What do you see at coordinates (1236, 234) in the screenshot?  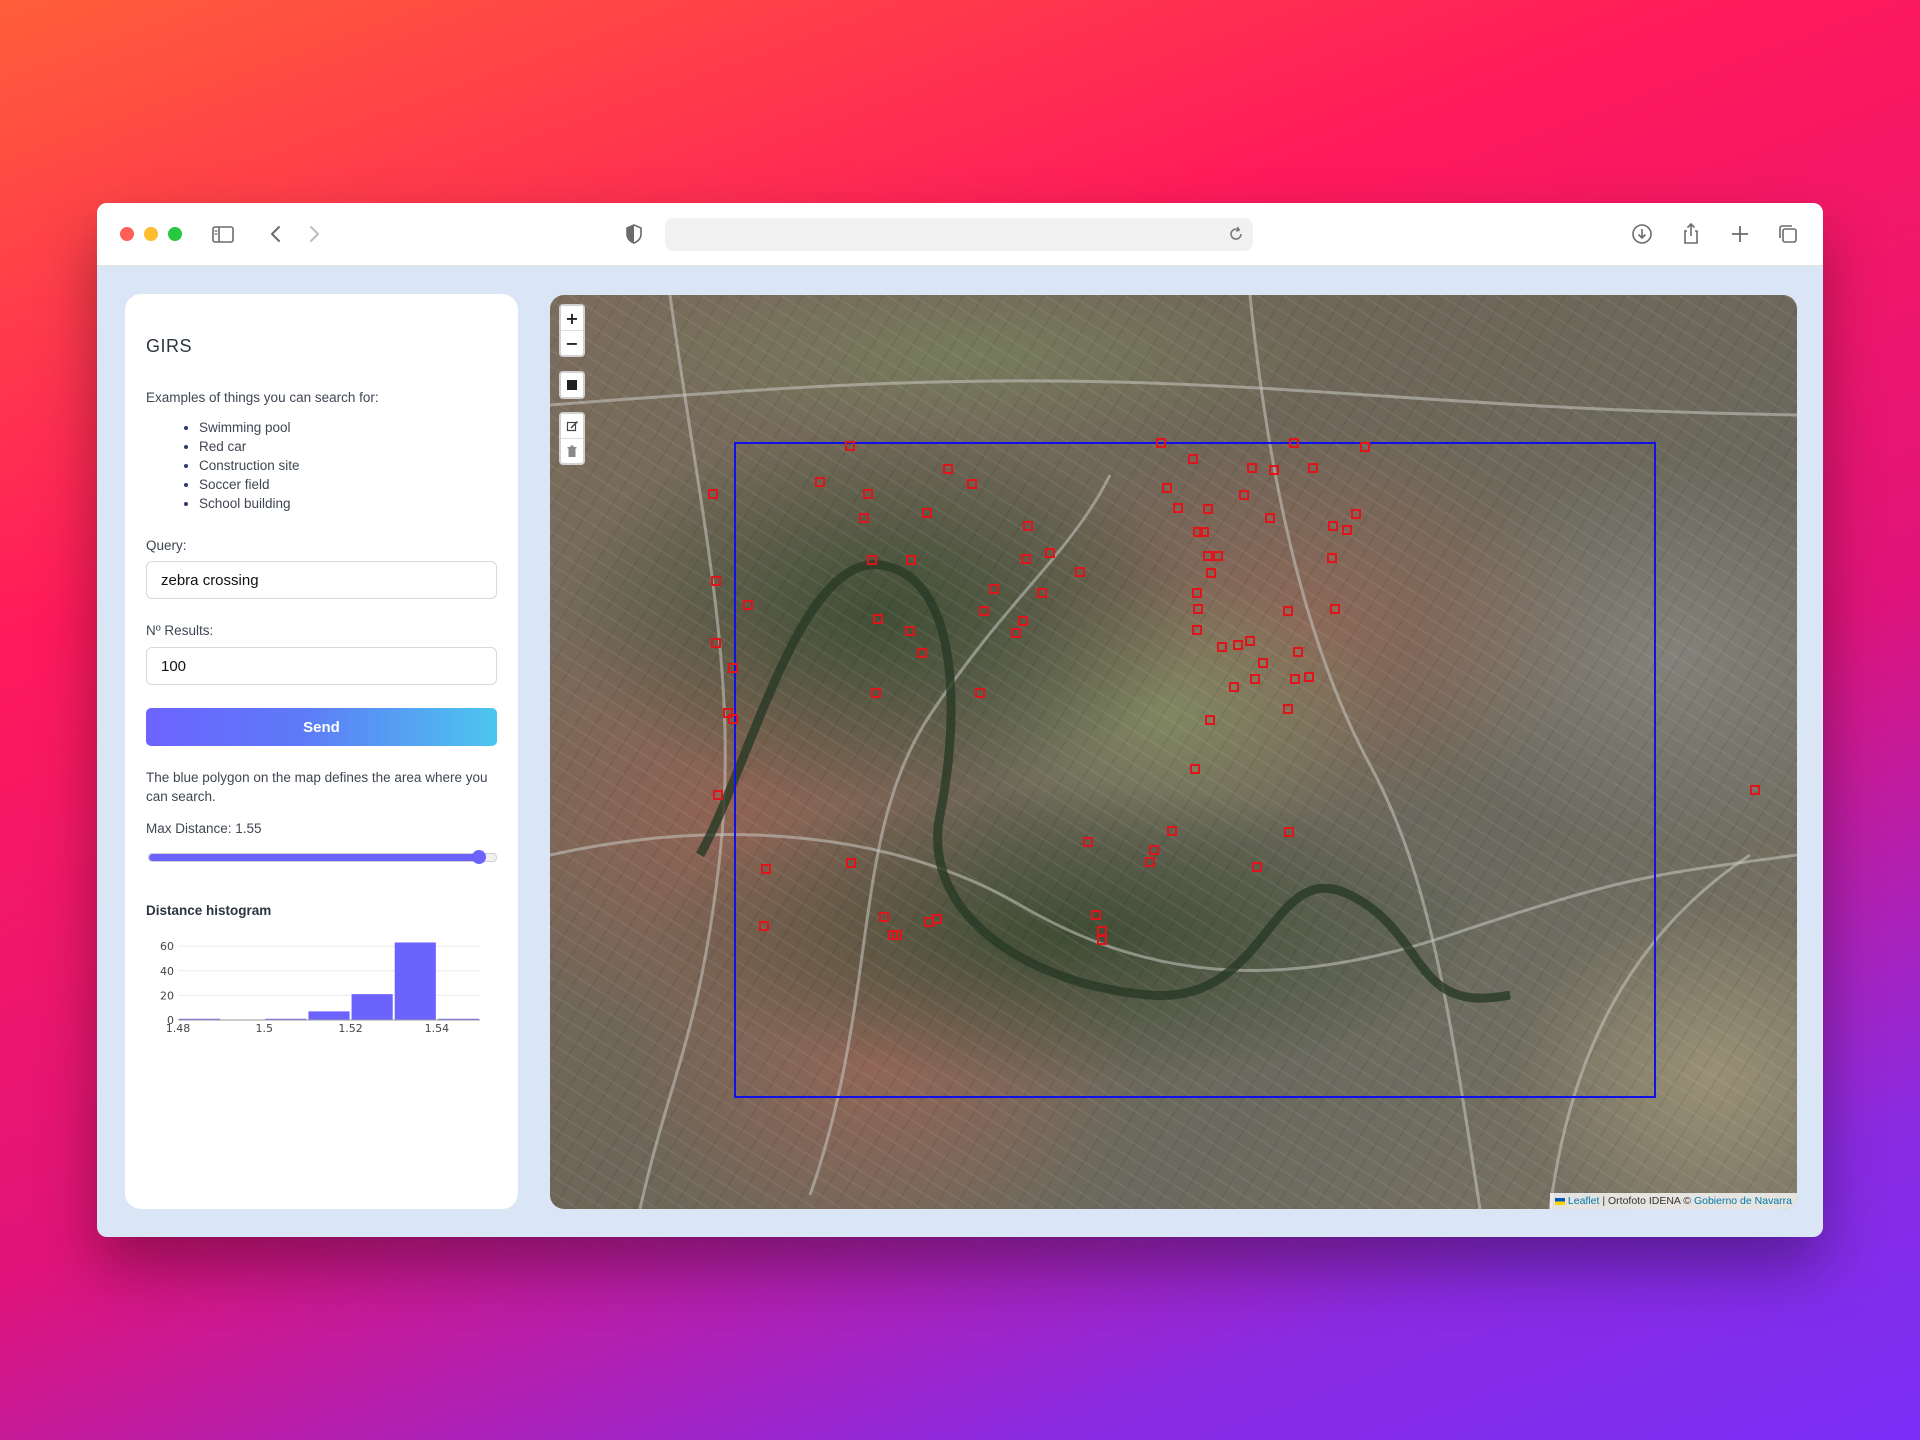 I see `reload-icon` at bounding box center [1236, 234].